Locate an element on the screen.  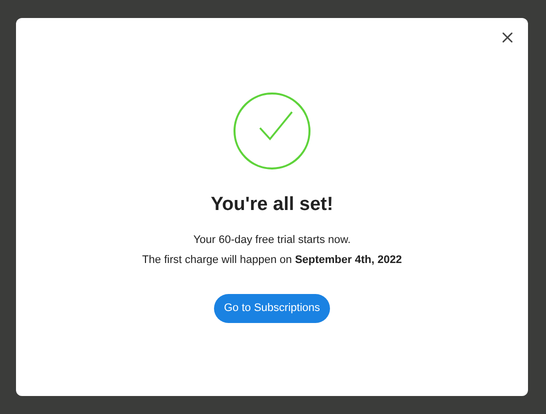
message-text: Your 60-day free trial starts now. is located at coordinates (272, 240).